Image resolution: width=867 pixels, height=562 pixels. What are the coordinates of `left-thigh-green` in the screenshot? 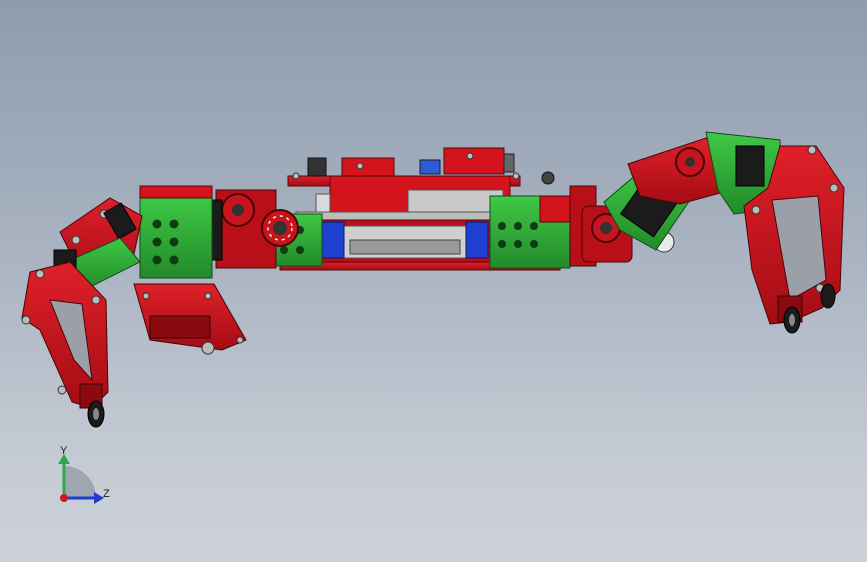 It's located at (176, 232).